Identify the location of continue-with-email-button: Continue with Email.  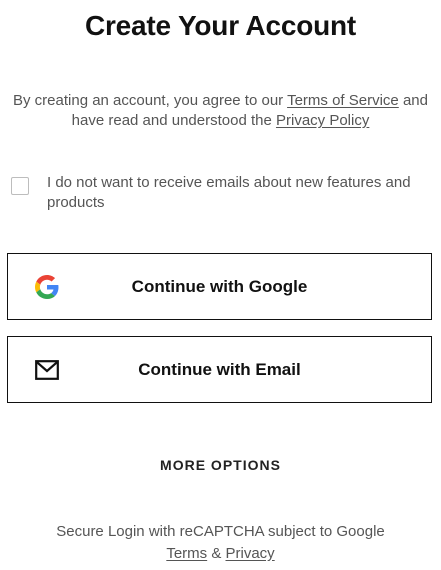
(219, 369).